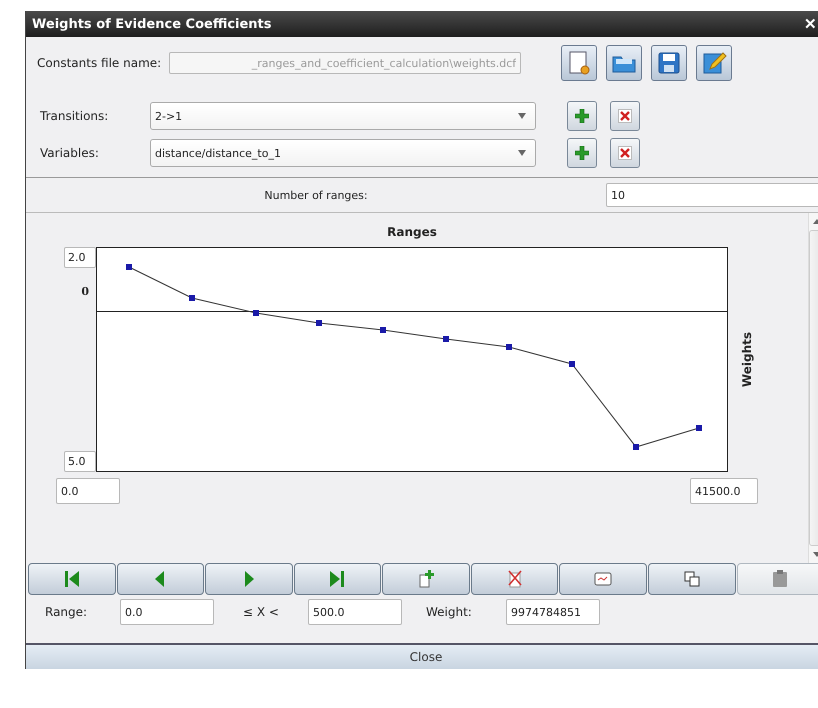  I want to click on ranges-count-label: Number of ranges:, so click(316, 195).